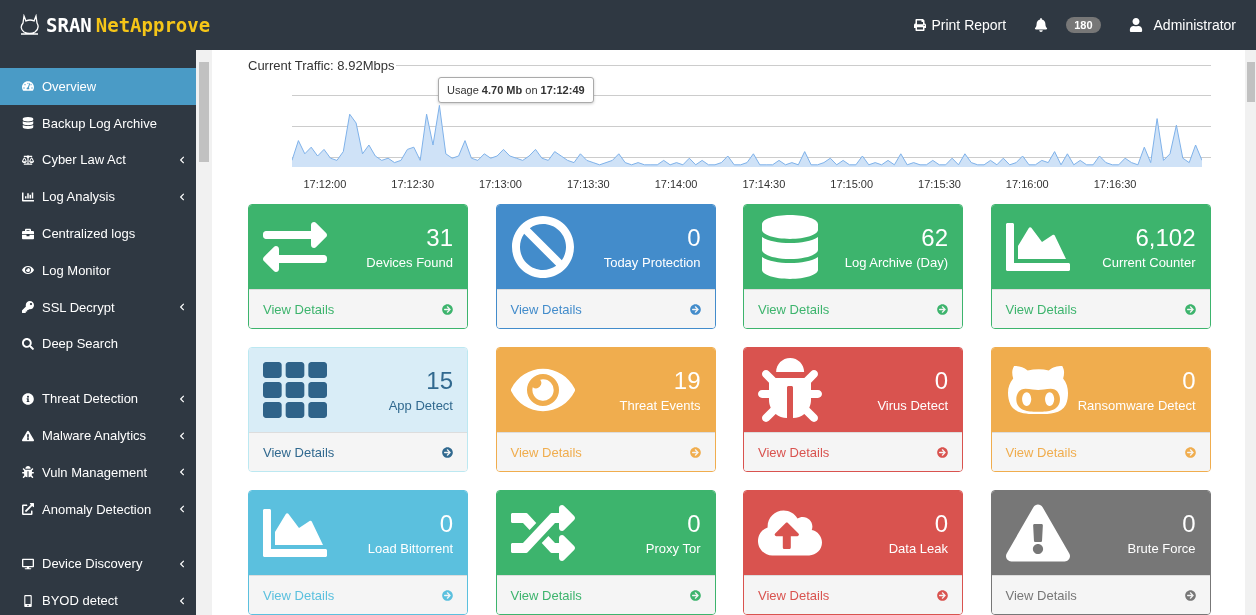 The height and width of the screenshot is (615, 1256). What do you see at coordinates (98, 344) in the screenshot?
I see `sidebar-item: Deep Search` at bounding box center [98, 344].